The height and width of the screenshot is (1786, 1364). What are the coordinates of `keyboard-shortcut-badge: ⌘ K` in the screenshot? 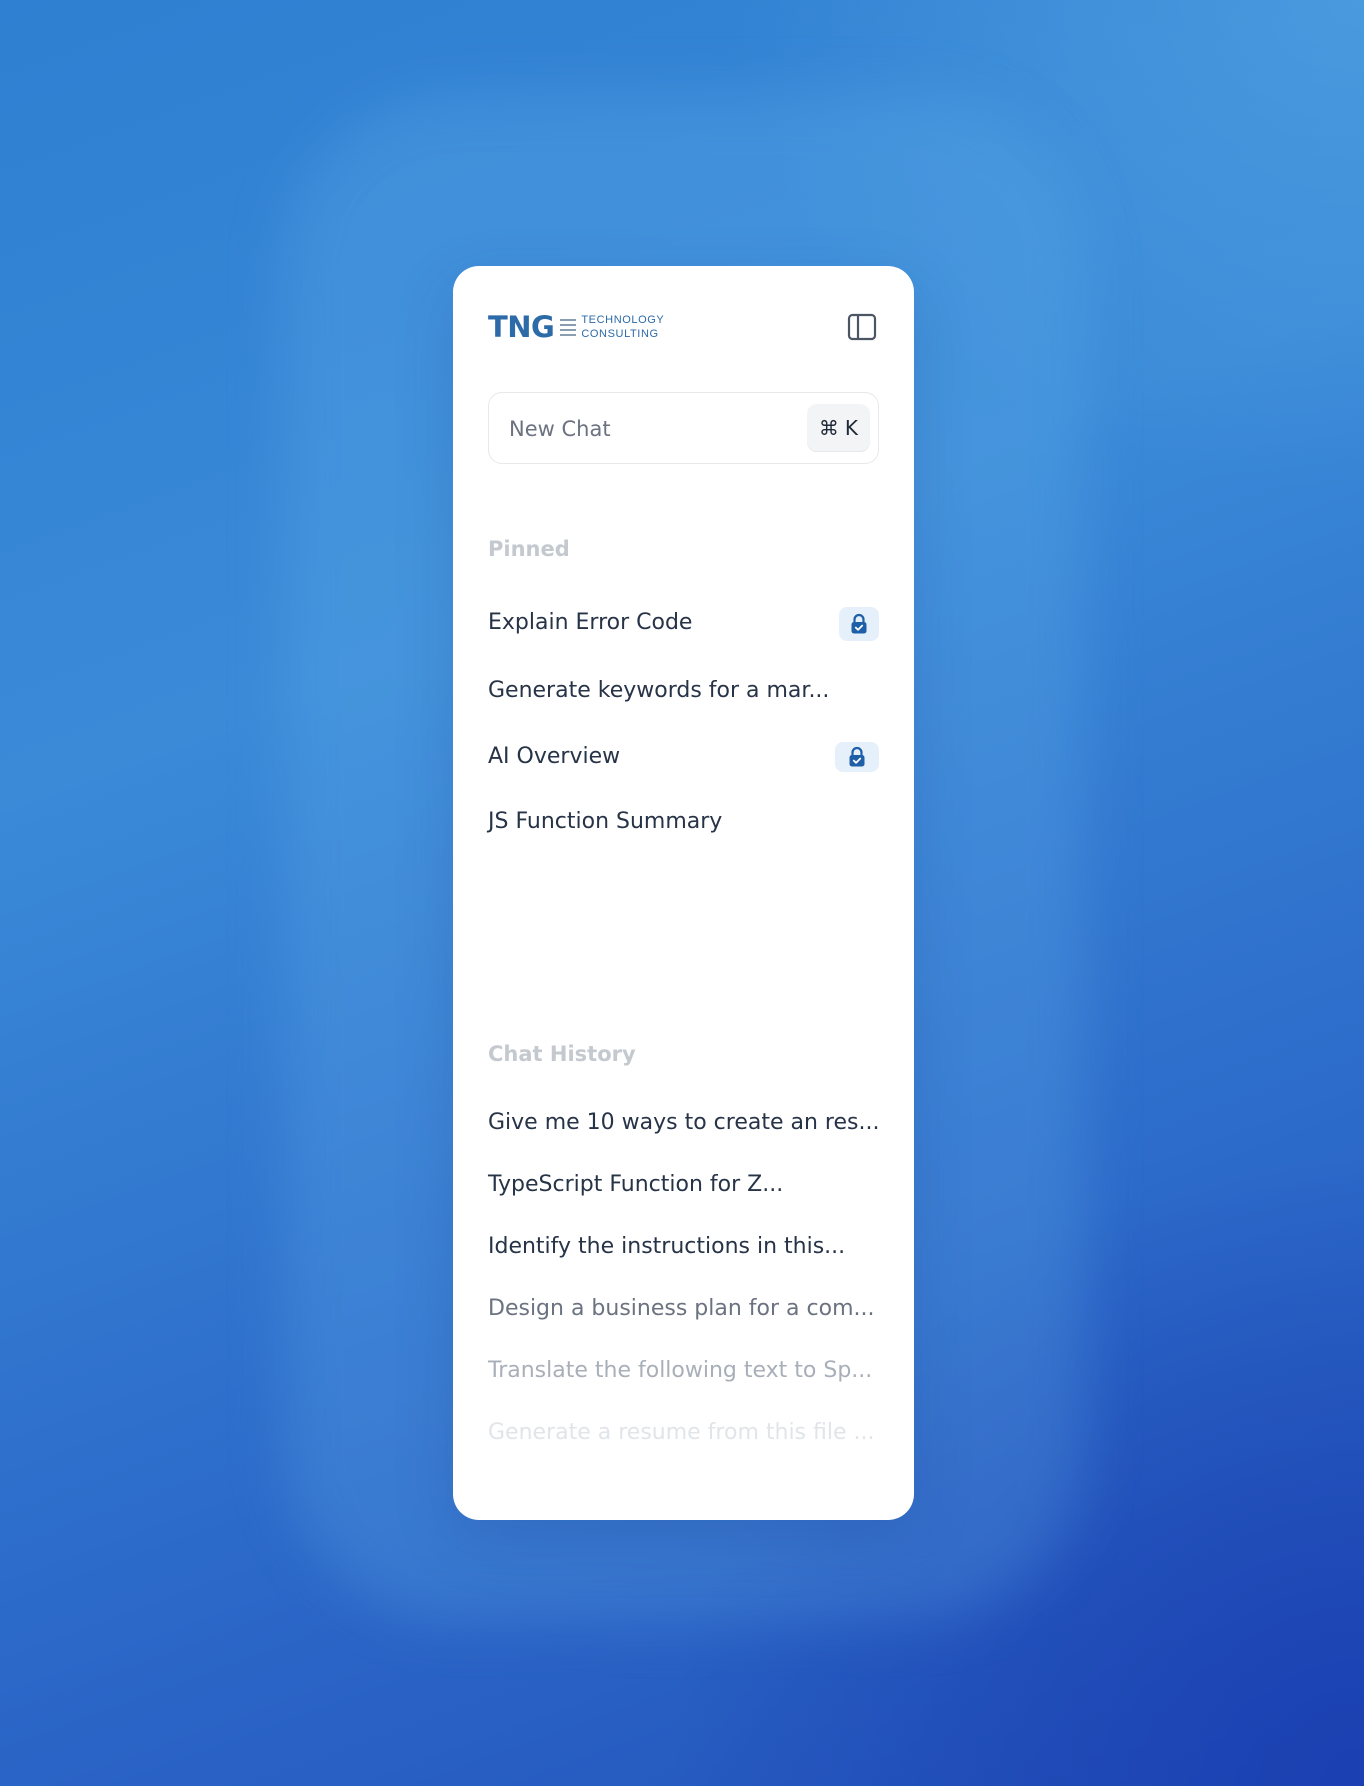 It's located at (838, 428).